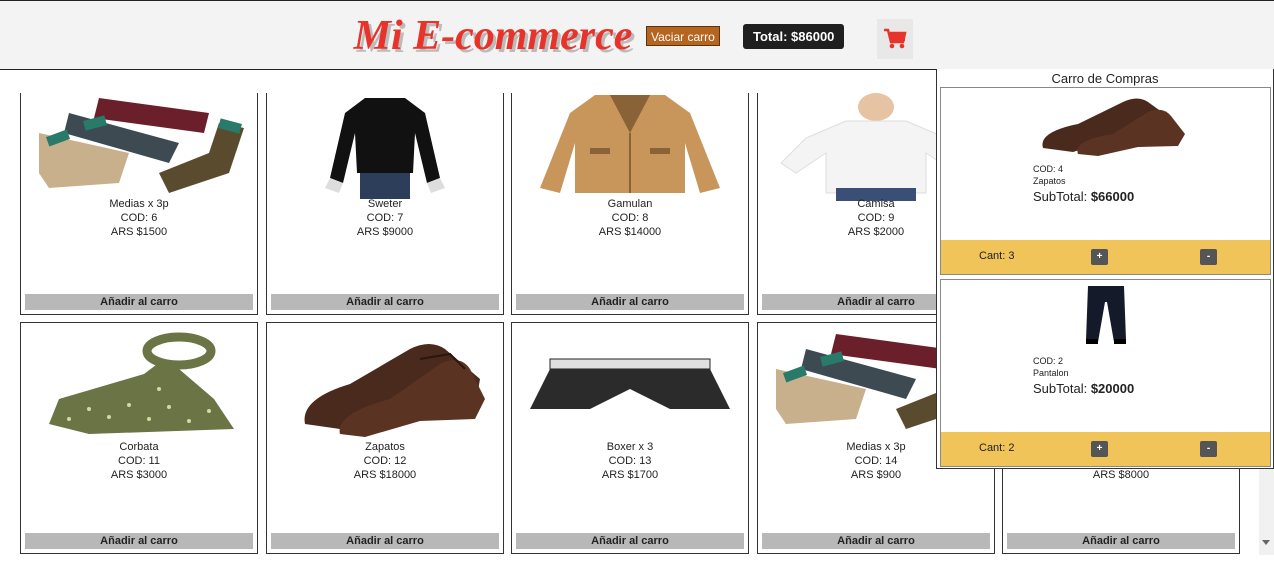  Describe the element at coordinates (630, 218) in the screenshot. I see `product-code: COD: 8` at that location.